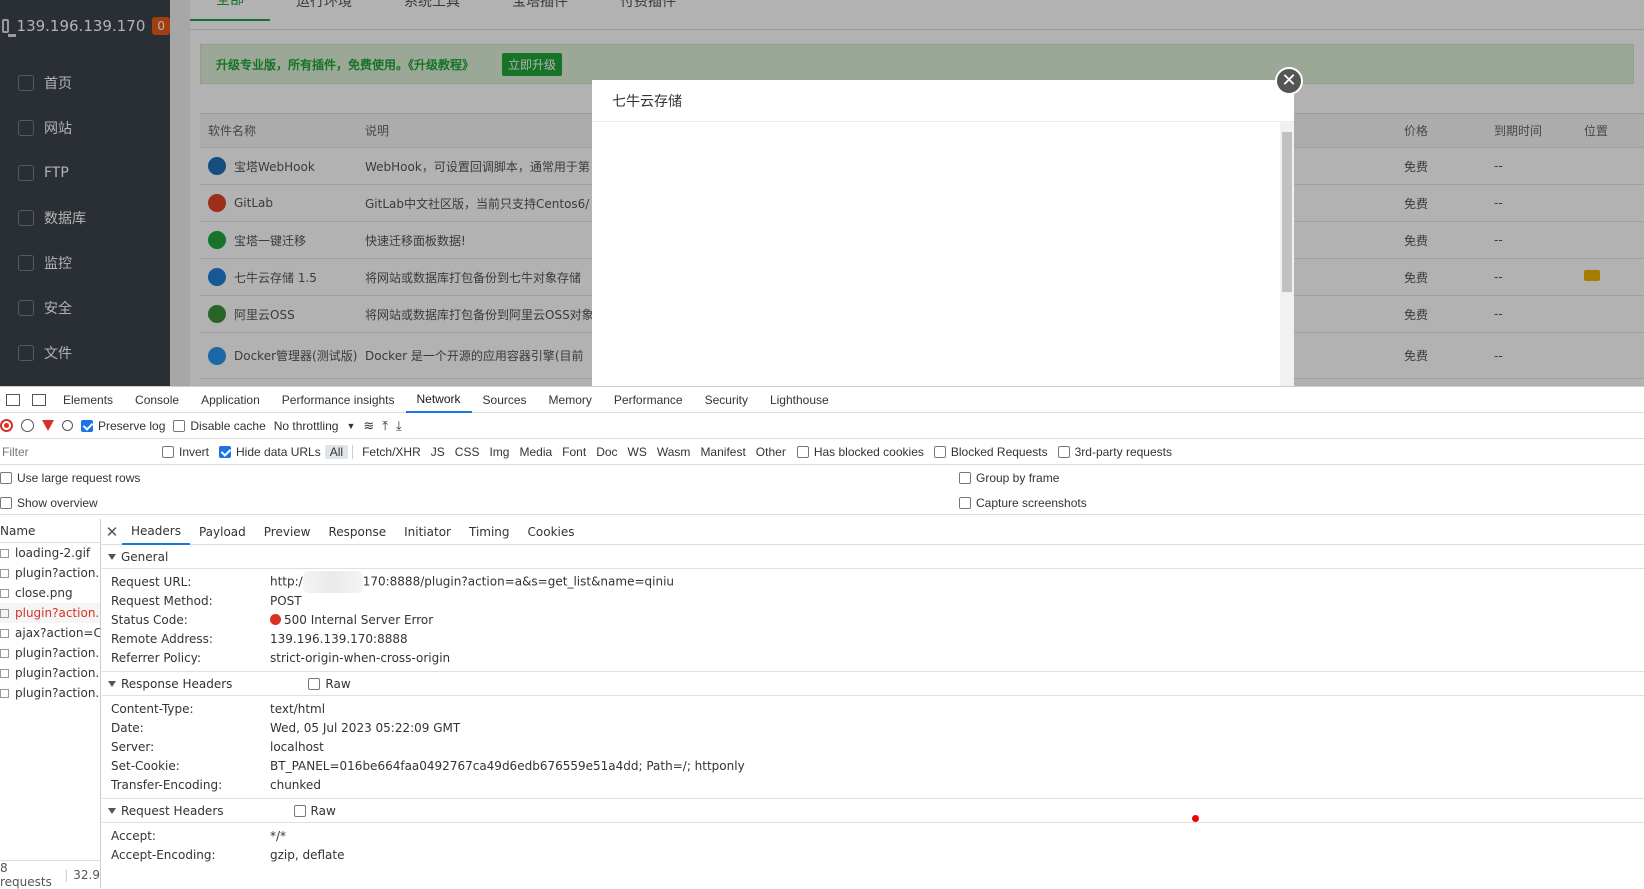  Describe the element at coordinates (1287, 212) in the screenshot. I see `scrollbar-thumb` at that location.